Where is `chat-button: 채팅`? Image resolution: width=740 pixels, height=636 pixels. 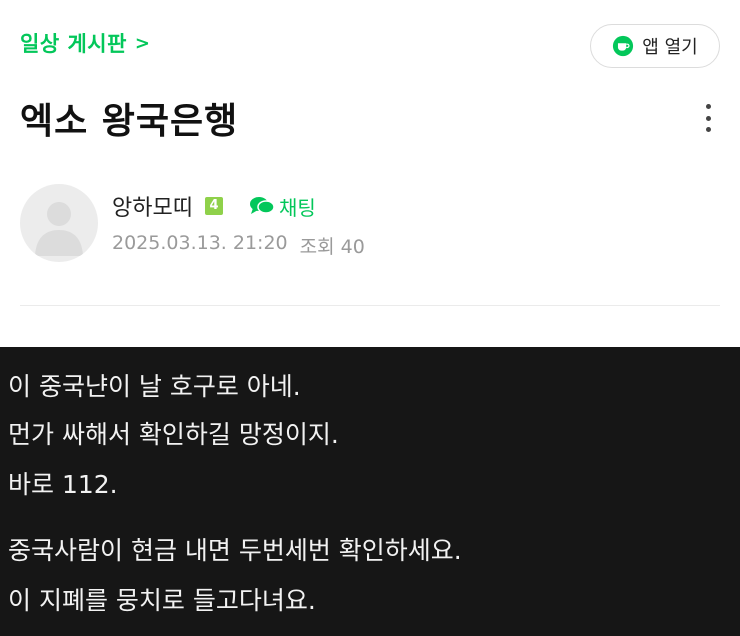 chat-button: 채팅 is located at coordinates (282, 206).